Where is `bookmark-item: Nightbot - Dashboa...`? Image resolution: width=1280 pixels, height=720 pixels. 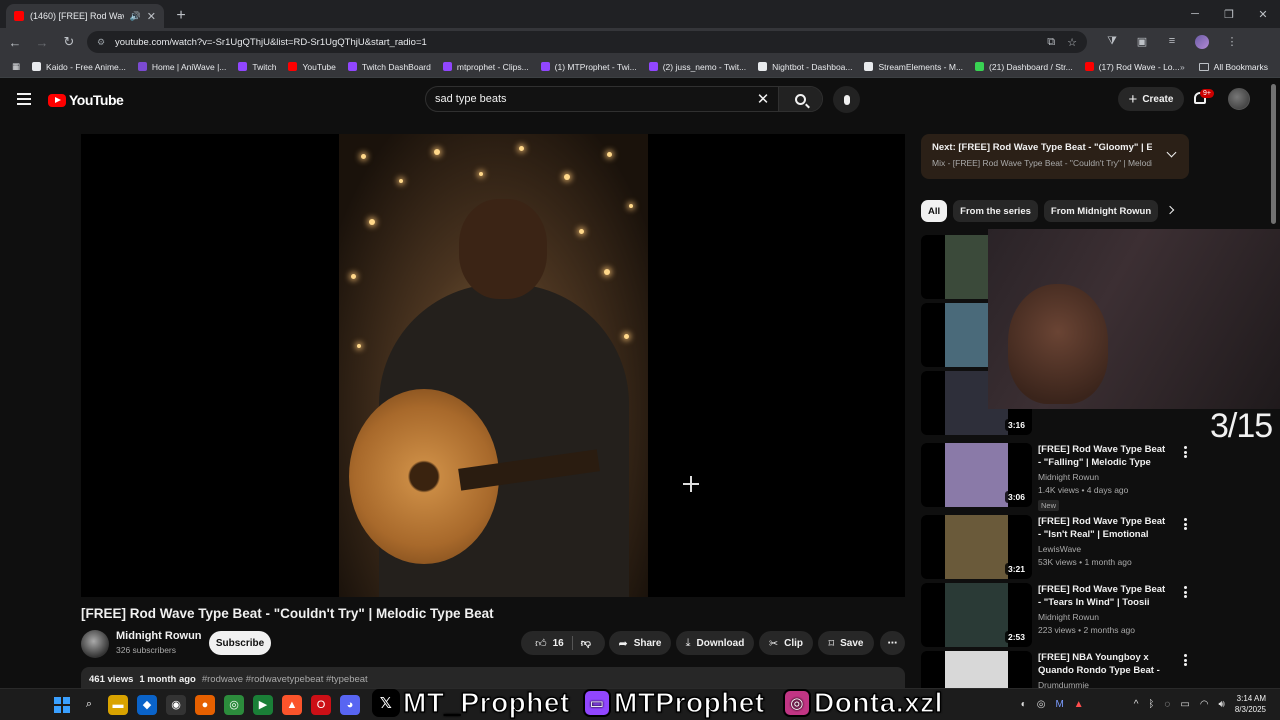 bookmark-item: Nightbot - Dashboa... is located at coordinates (805, 67).